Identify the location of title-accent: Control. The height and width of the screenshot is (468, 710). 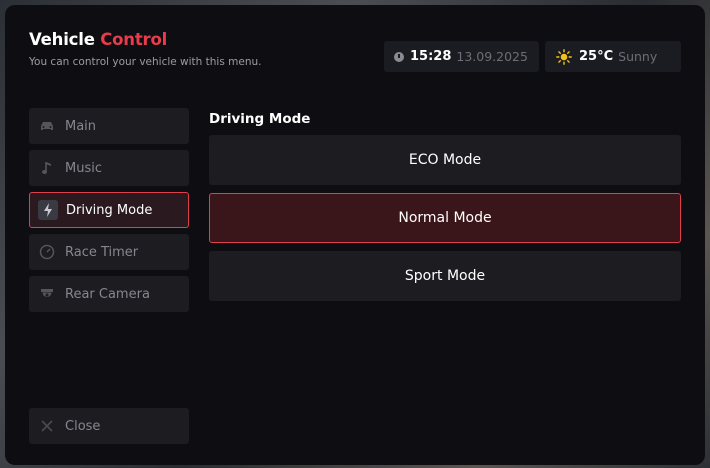
(134, 39).